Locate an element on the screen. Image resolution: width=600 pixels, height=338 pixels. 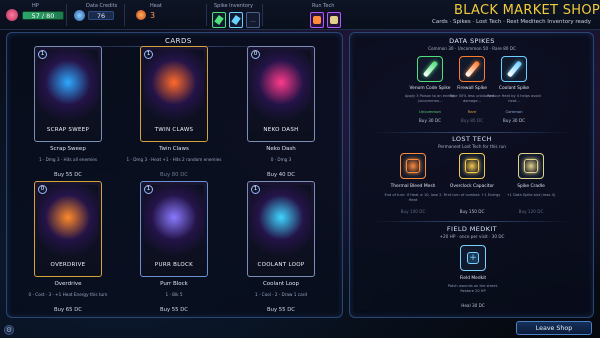
spike-name: Coolant Spike is located at coordinates (514, 88).